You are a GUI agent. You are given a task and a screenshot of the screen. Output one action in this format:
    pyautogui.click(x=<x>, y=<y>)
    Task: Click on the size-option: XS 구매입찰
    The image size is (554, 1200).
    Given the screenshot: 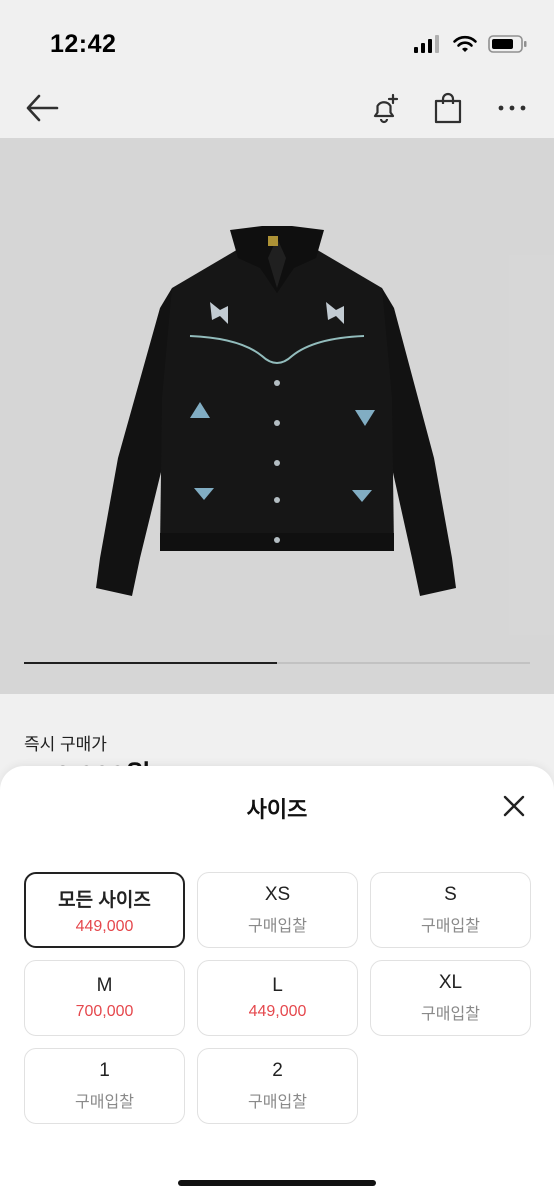 What is the action you would take?
    pyautogui.click(x=277, y=910)
    